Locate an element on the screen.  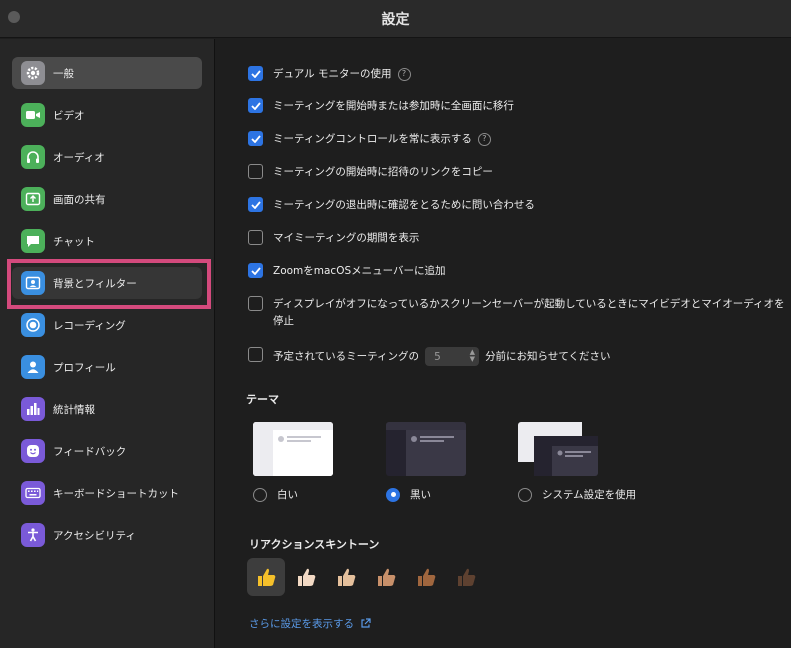
option-always-show-controls: ミーティングコントロールを常に表示する? is located at coordinates (369, 139).